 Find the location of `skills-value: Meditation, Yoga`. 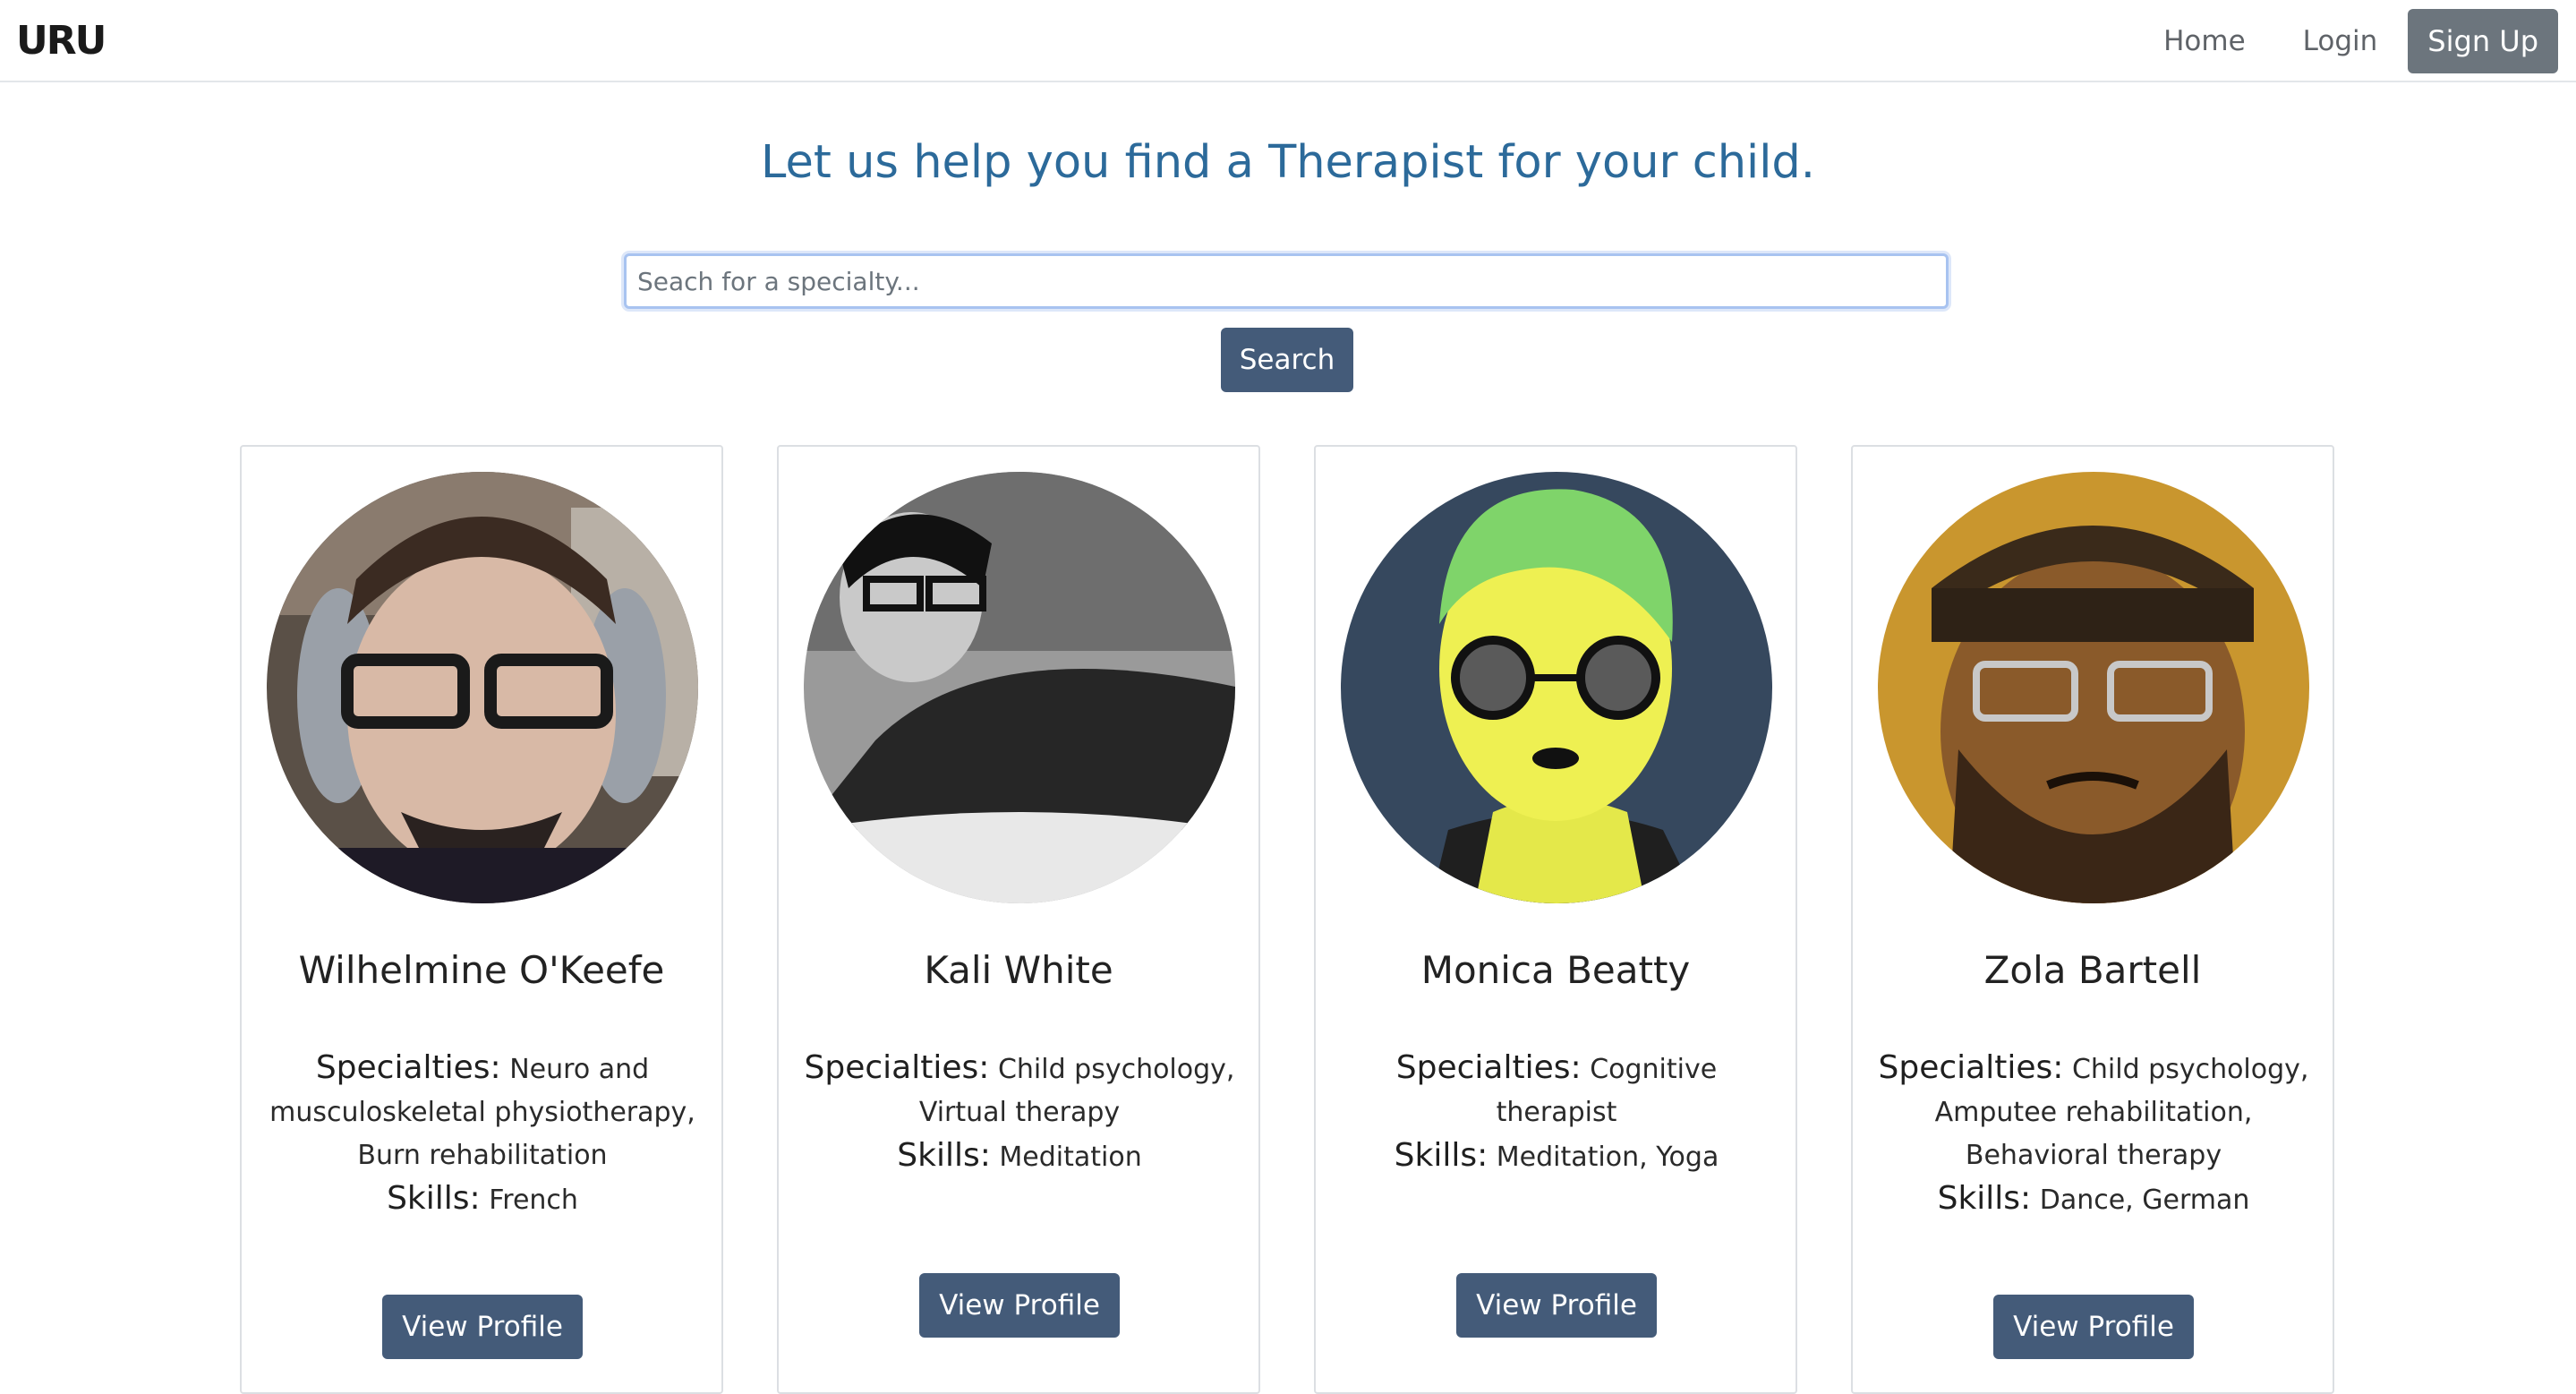

skills-value: Meditation, Yoga is located at coordinates (1607, 1157).